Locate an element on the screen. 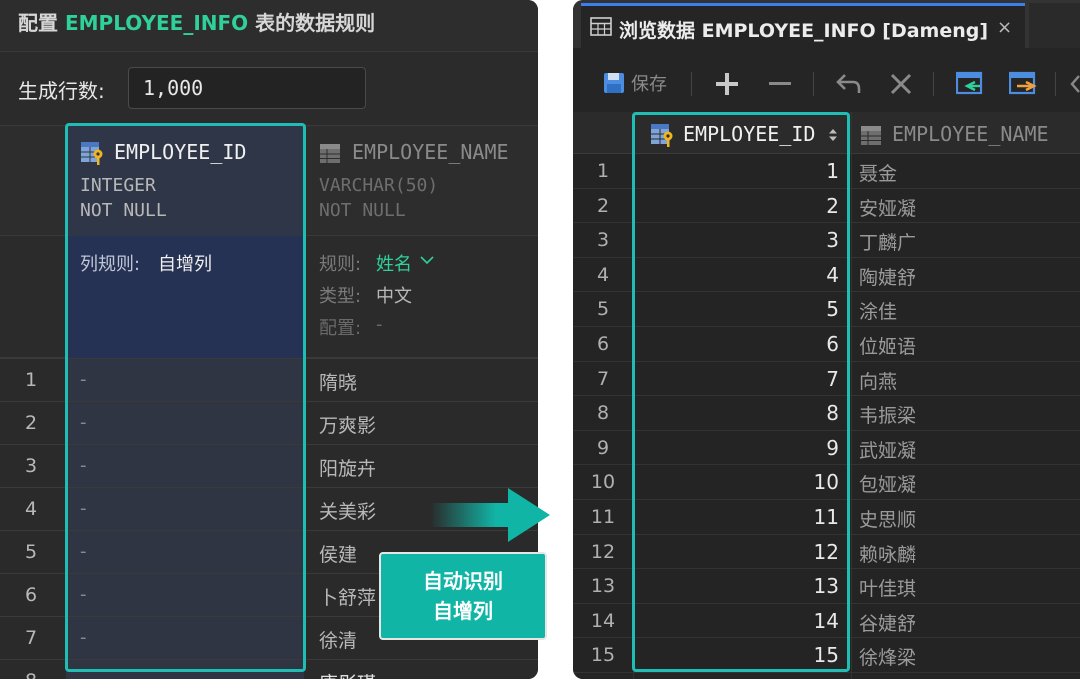 This screenshot has width=1080, height=679. callout-line1: 自动识别 is located at coordinates (463, 581).